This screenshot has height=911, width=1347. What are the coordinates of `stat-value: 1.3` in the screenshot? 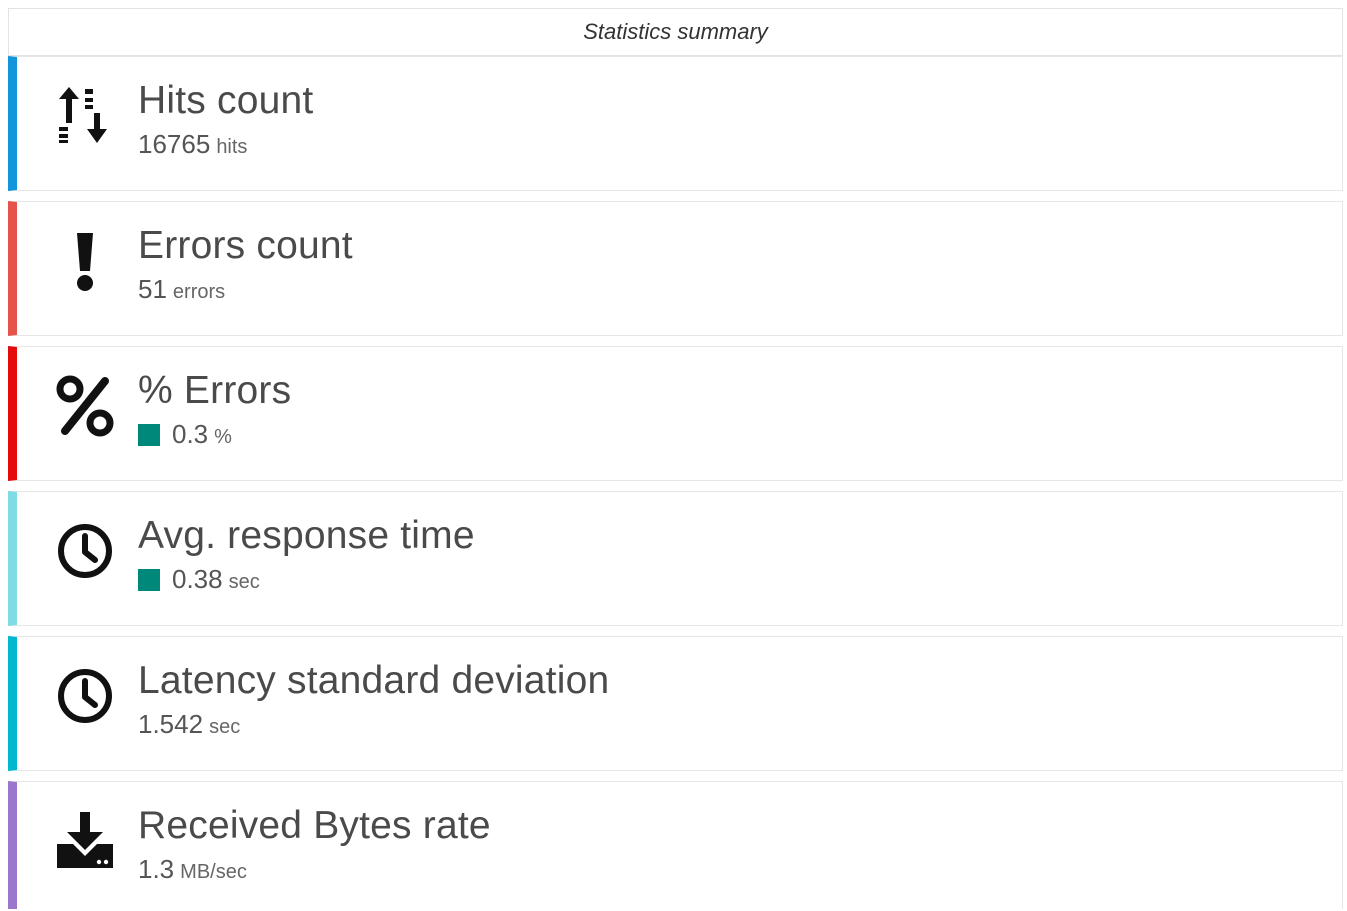 It's located at (156, 869).